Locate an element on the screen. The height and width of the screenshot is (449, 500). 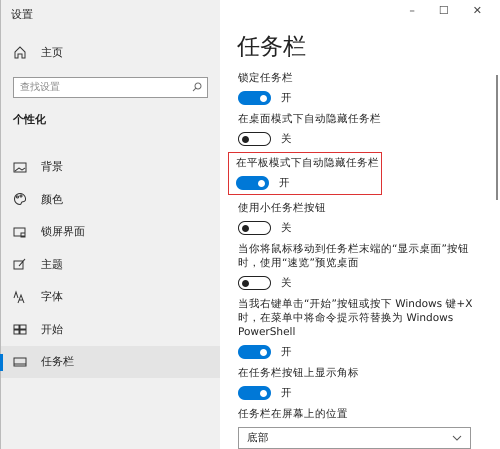
taskbar-icon is located at coordinates (20, 361).